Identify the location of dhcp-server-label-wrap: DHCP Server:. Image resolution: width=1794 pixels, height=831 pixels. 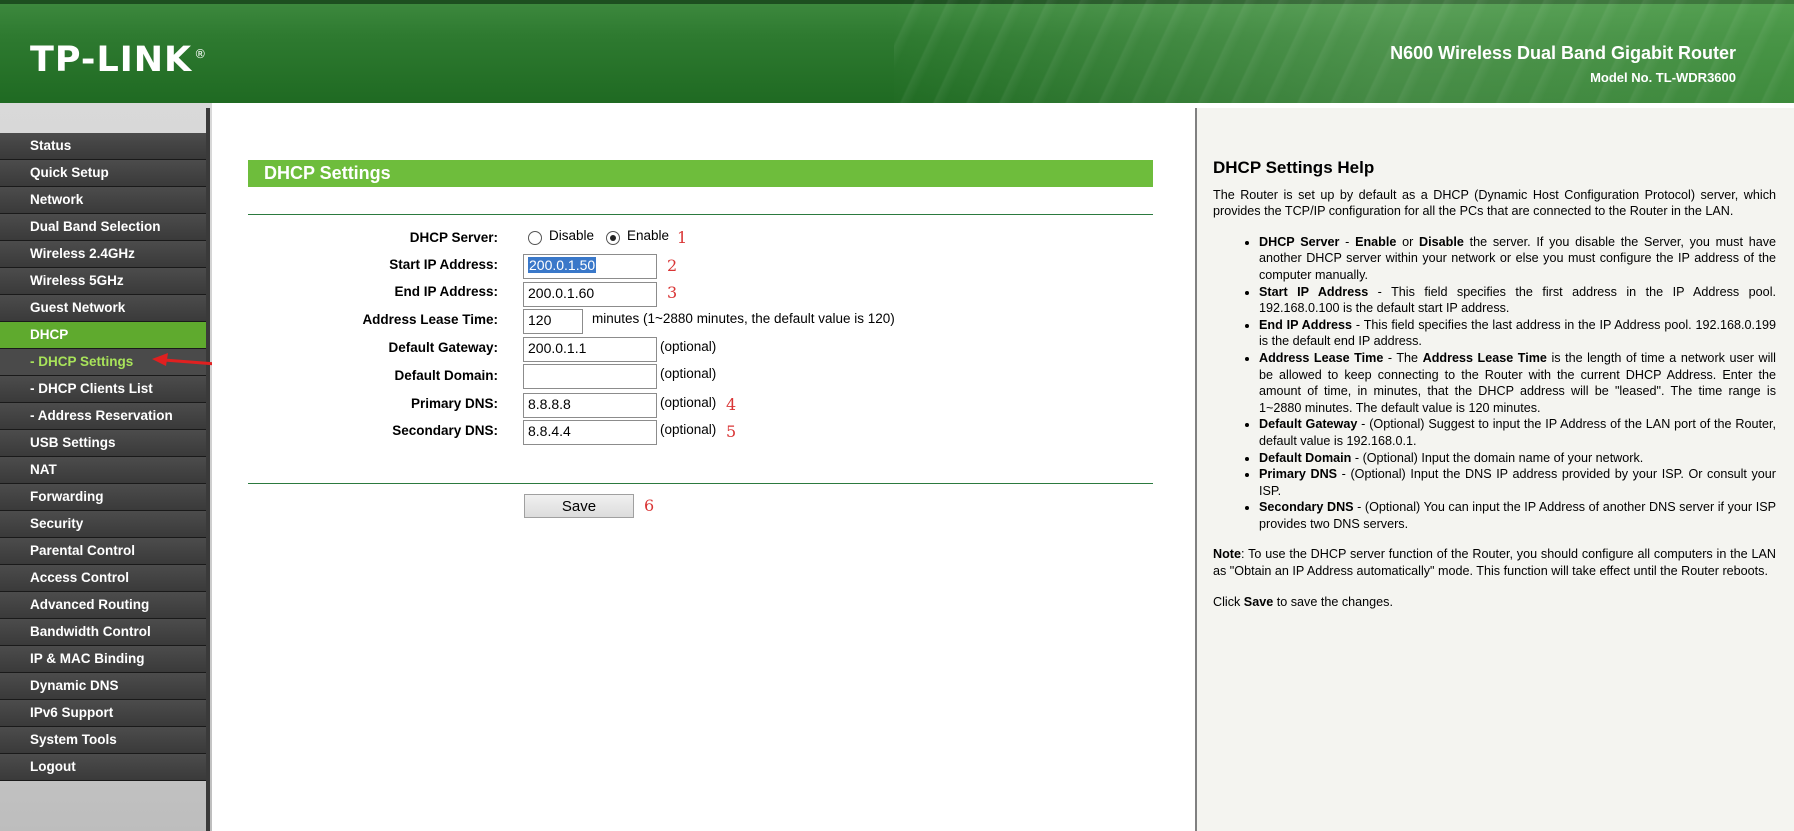
(373, 238).